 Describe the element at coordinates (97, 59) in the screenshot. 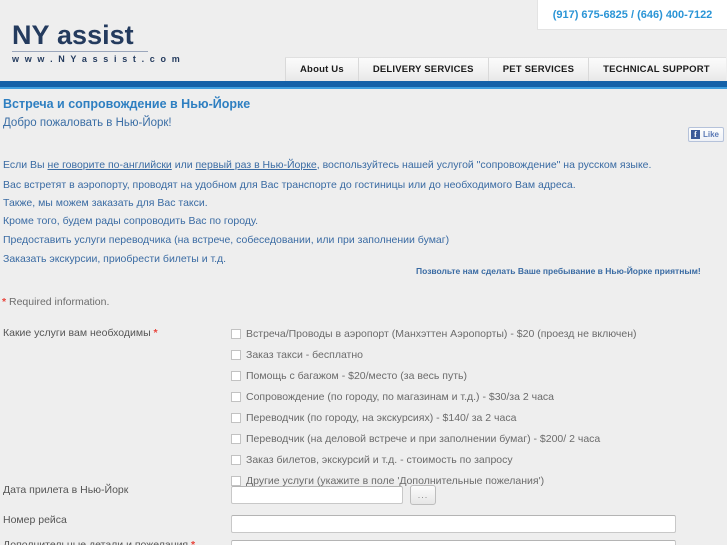

I see `logo-website-text: w w w . N Y a s s i s t . c o m` at that location.